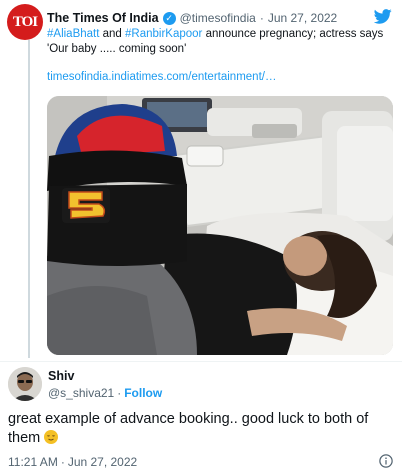 Image resolution: width=402 pixels, height=475 pixels. I want to click on quoted-author-handle: @timesofindia, so click(218, 18).